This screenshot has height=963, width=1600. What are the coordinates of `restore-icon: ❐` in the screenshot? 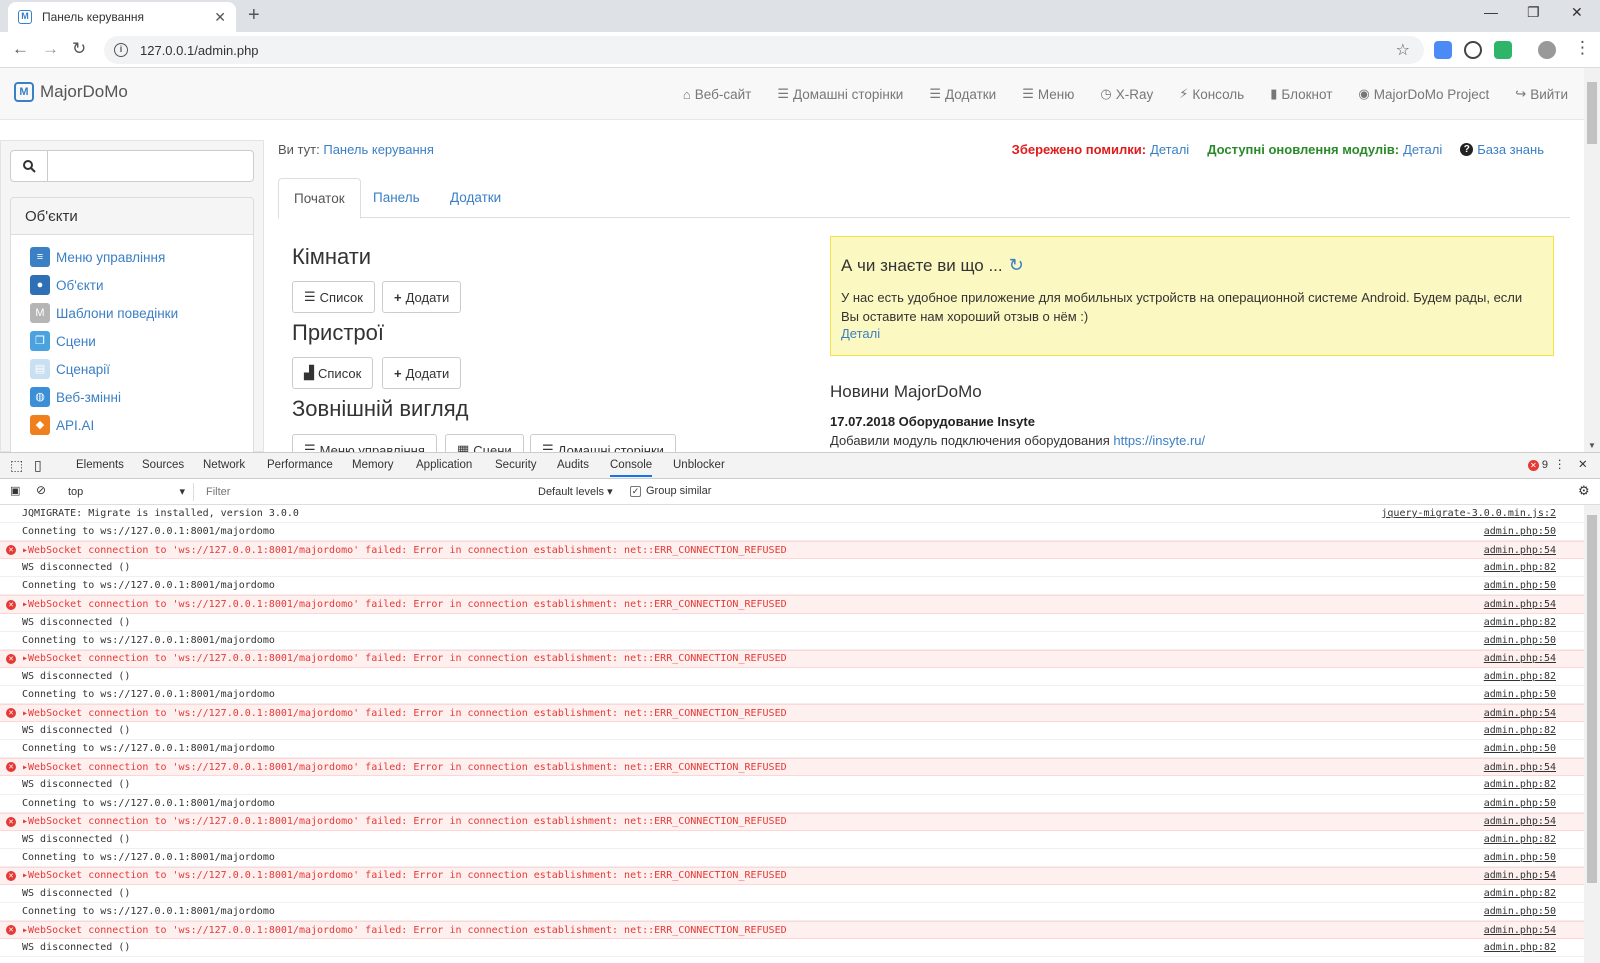 It's located at (1533, 12).